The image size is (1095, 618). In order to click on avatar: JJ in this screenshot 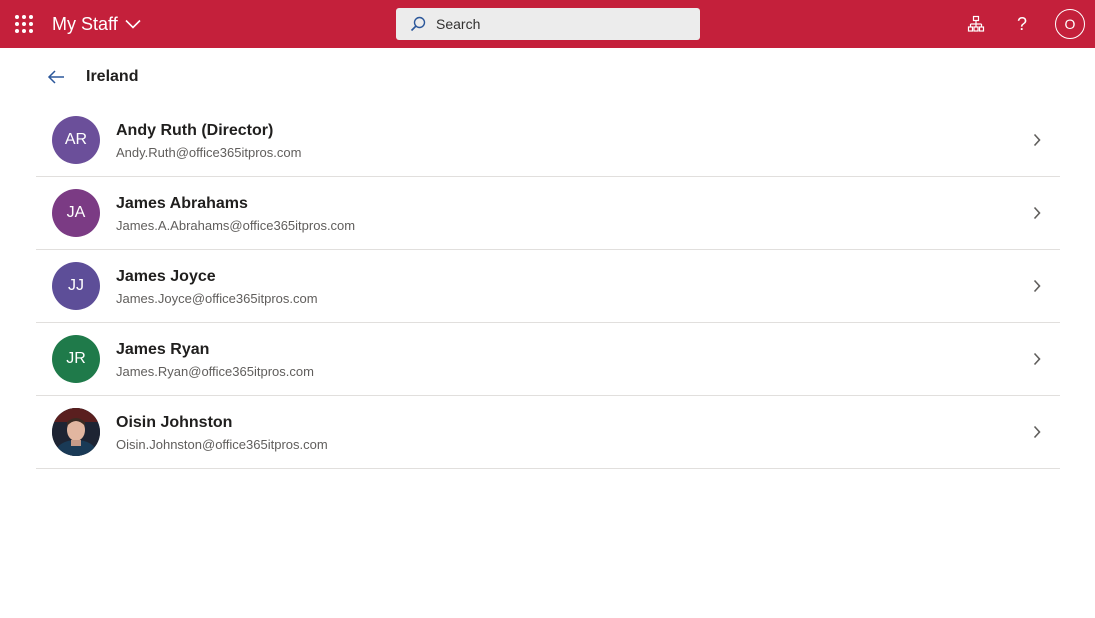, I will do `click(76, 286)`.